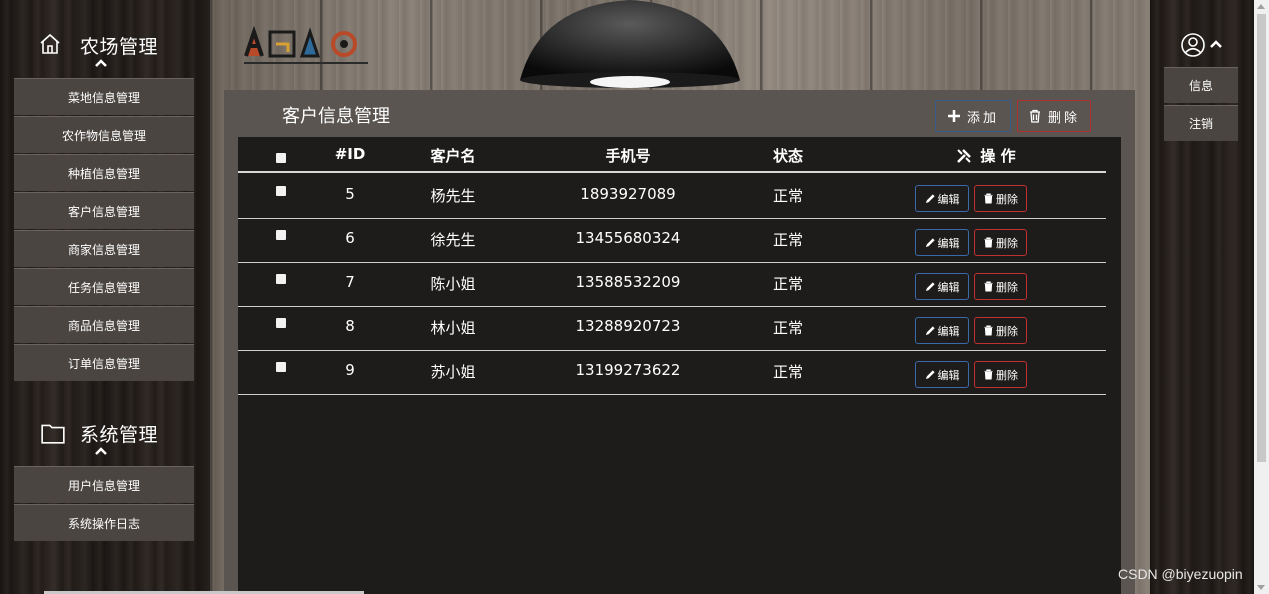 The image size is (1269, 594). I want to click on cell-name: 苏小姐, so click(453, 372).